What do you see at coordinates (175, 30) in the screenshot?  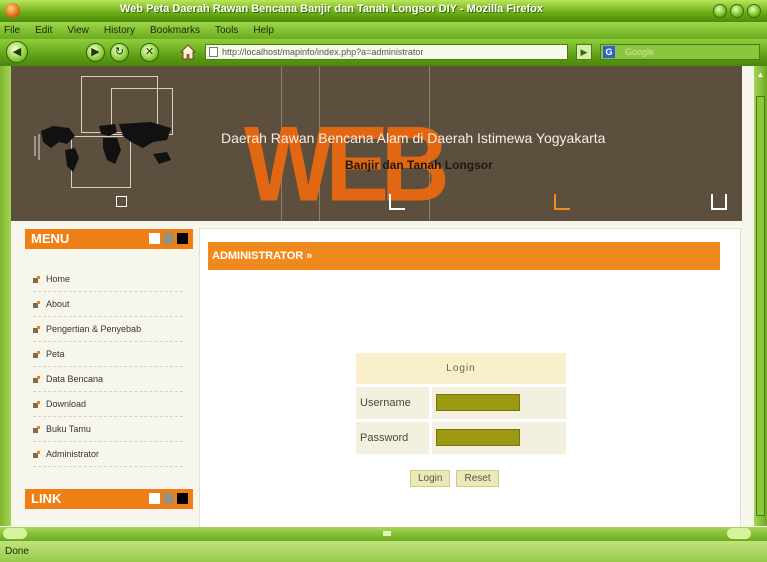 I see `menu-bookmarks: Bookmarks` at bounding box center [175, 30].